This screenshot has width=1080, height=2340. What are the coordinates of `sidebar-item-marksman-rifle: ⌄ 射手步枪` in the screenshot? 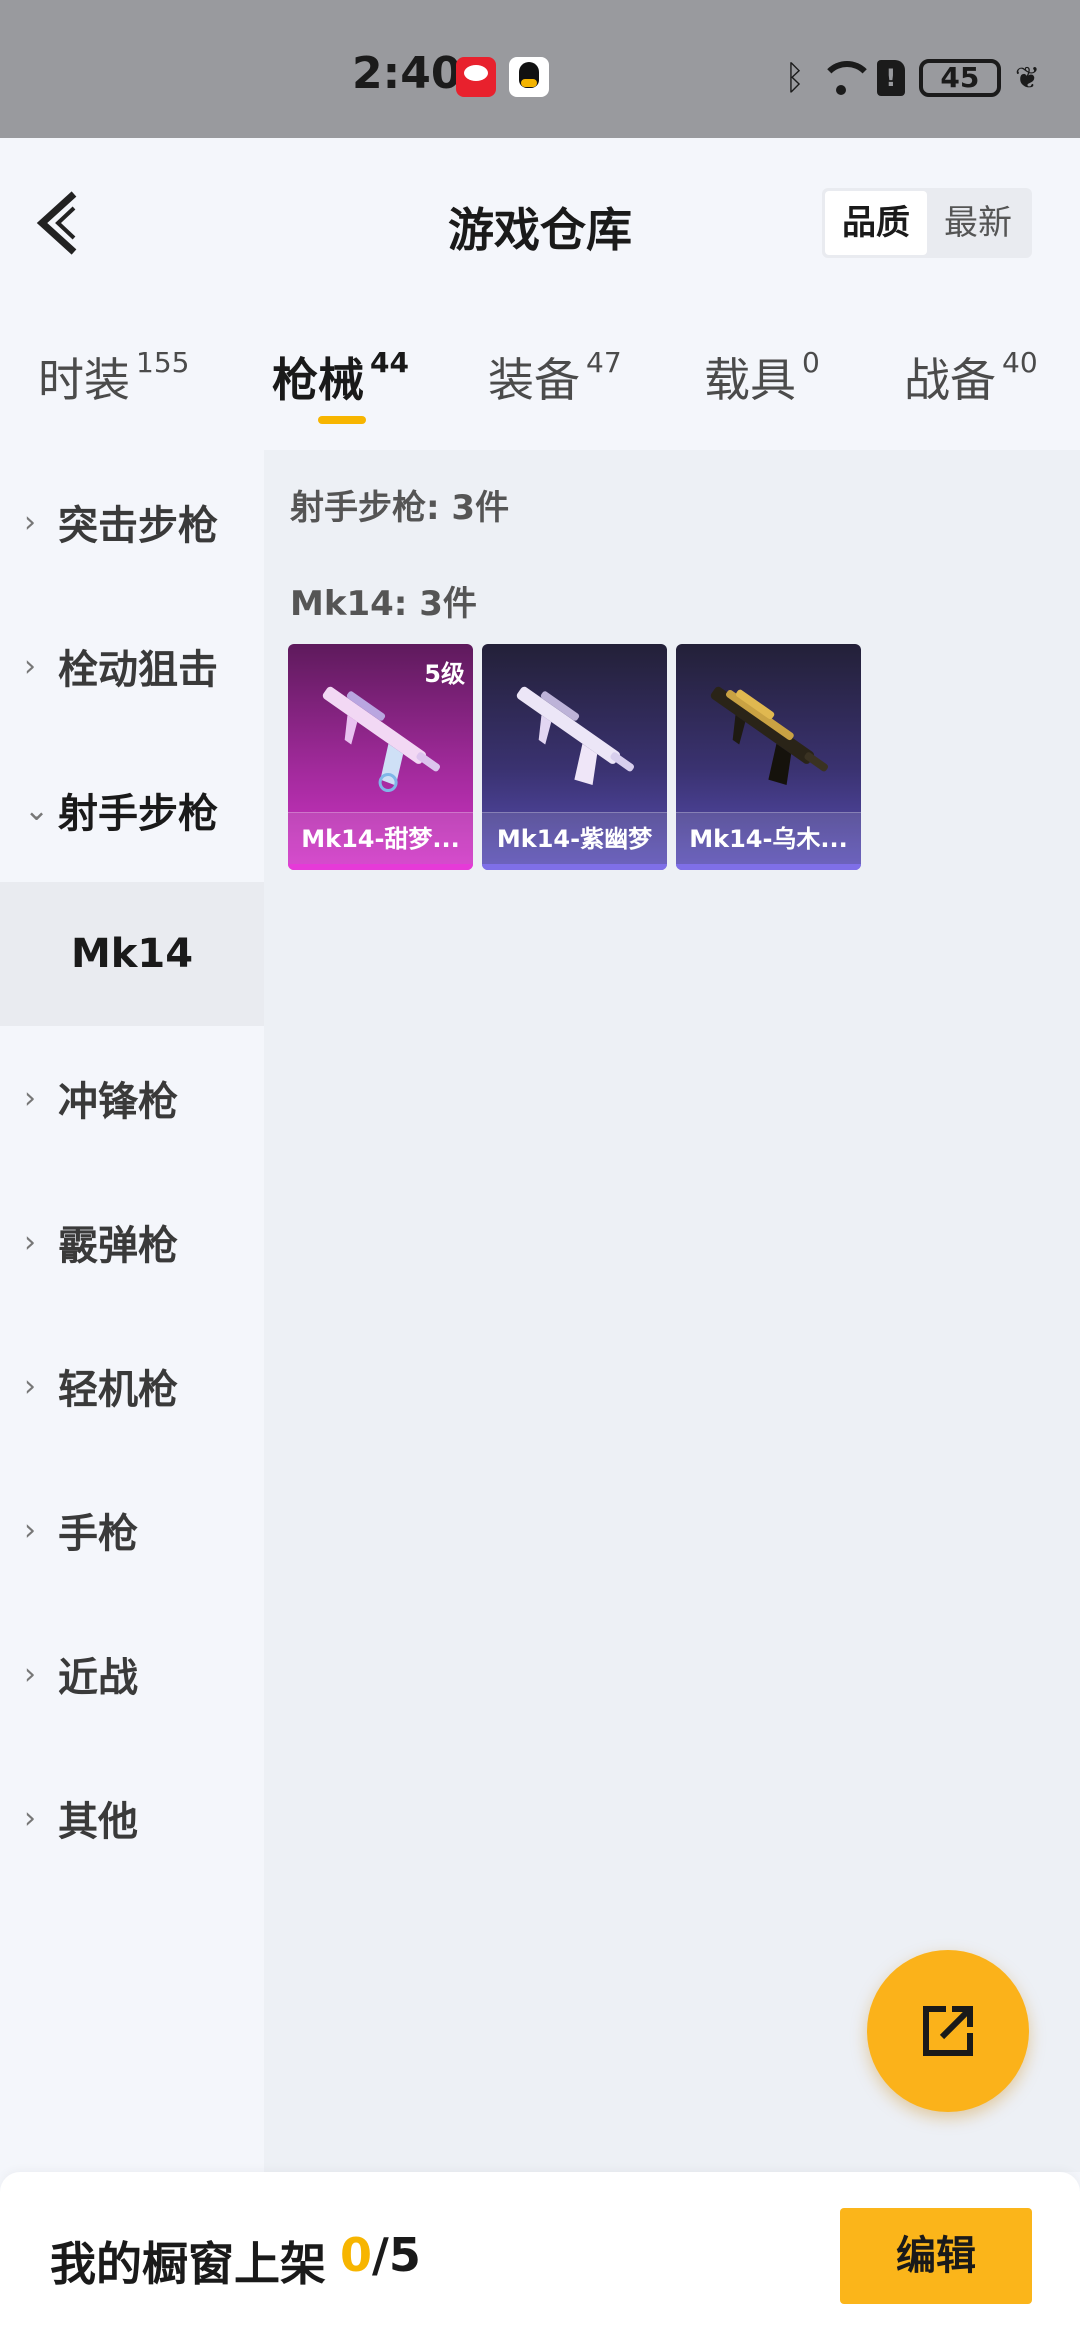 It's located at (132, 810).